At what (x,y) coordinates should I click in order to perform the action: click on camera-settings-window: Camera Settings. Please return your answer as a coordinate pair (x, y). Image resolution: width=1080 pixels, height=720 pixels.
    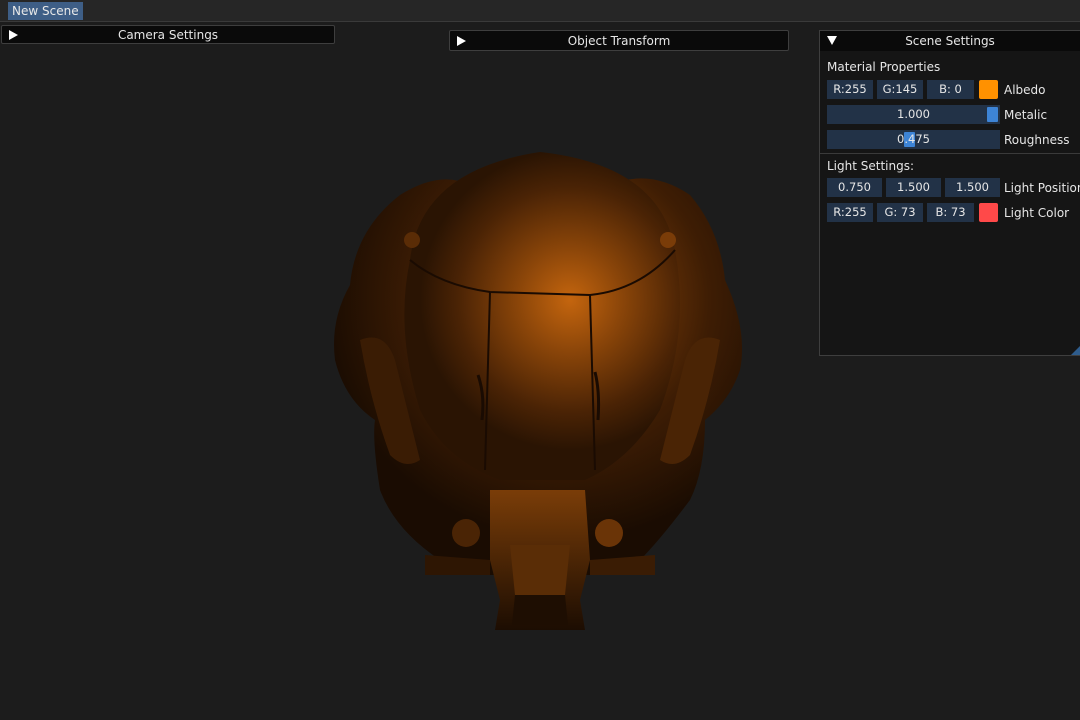
    Looking at the image, I should click on (168, 34).